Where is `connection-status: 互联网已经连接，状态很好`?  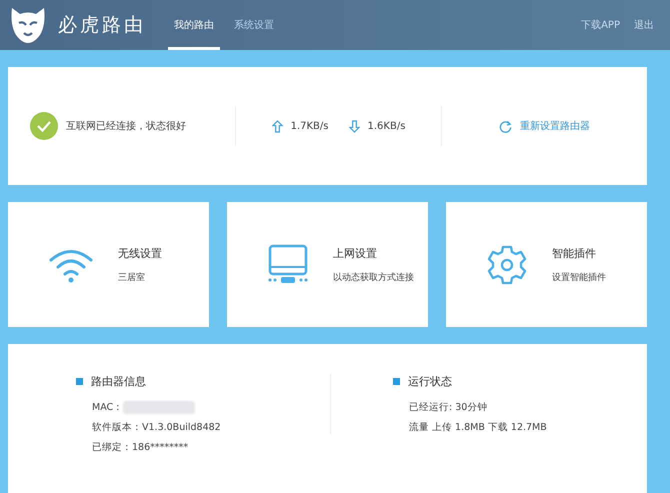 connection-status: 互联网已经连接，状态很好 is located at coordinates (126, 126).